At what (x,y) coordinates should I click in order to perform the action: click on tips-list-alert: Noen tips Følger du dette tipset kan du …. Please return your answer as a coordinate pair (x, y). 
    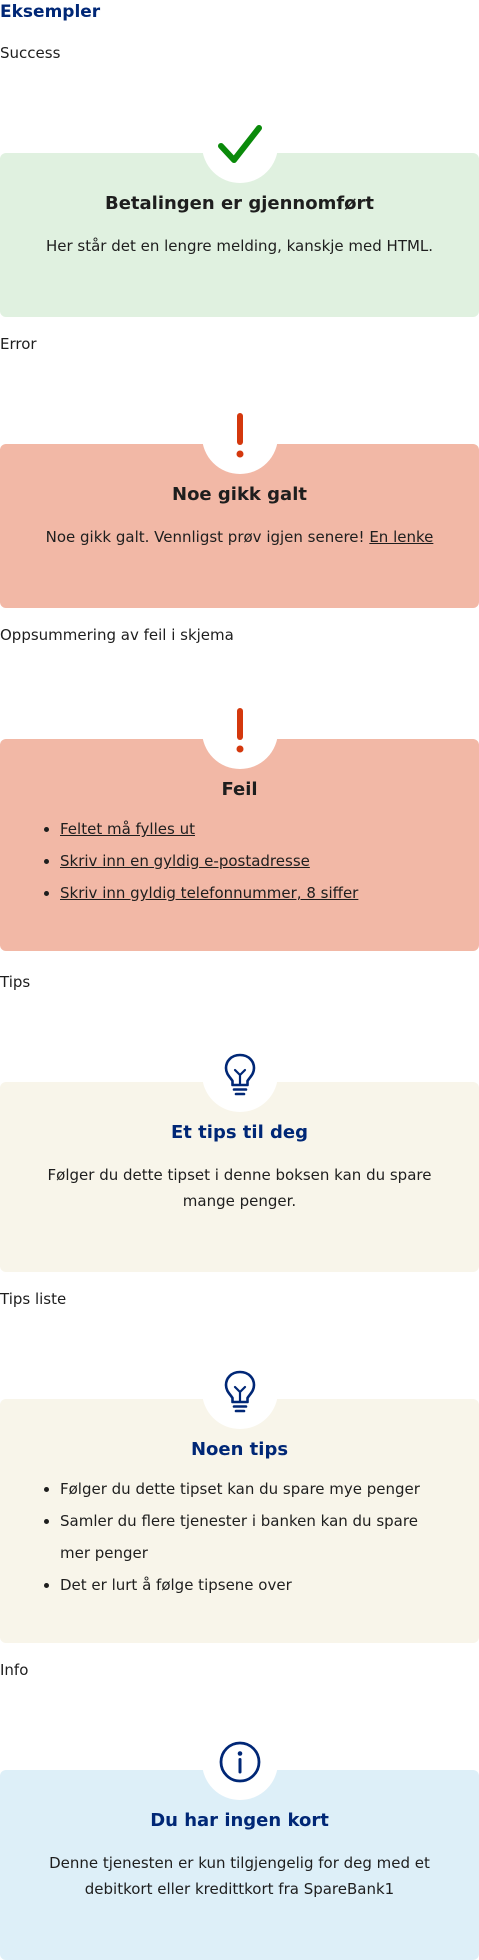
    Looking at the image, I should click on (239, 1498).